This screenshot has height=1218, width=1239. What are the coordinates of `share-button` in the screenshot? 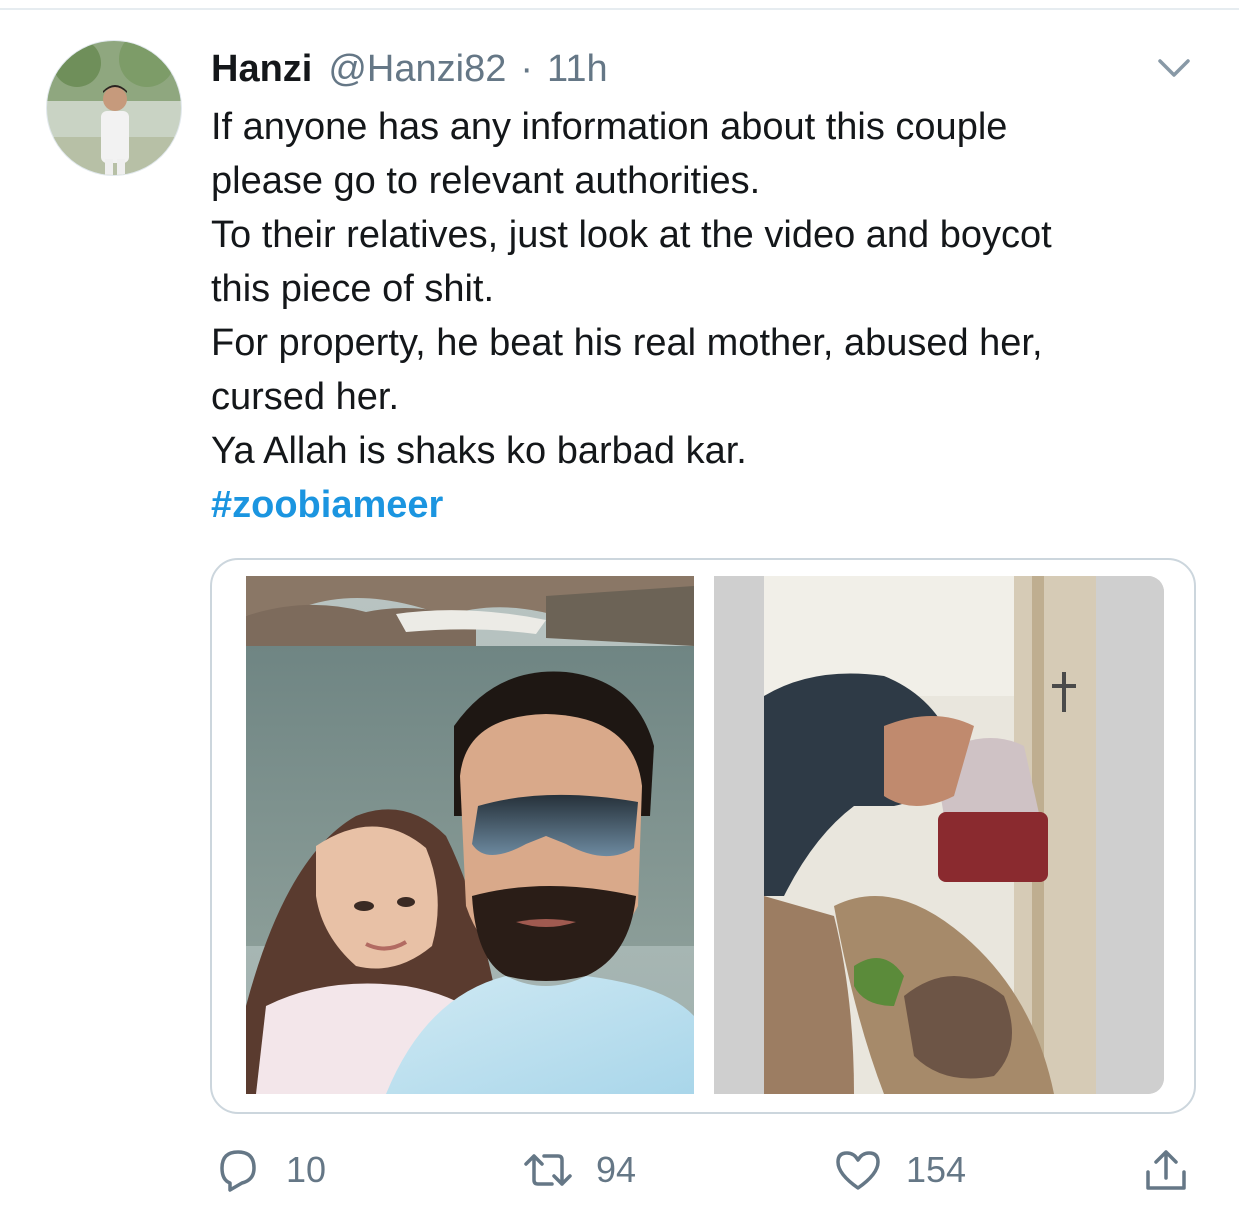 It's located at (1166, 1170).